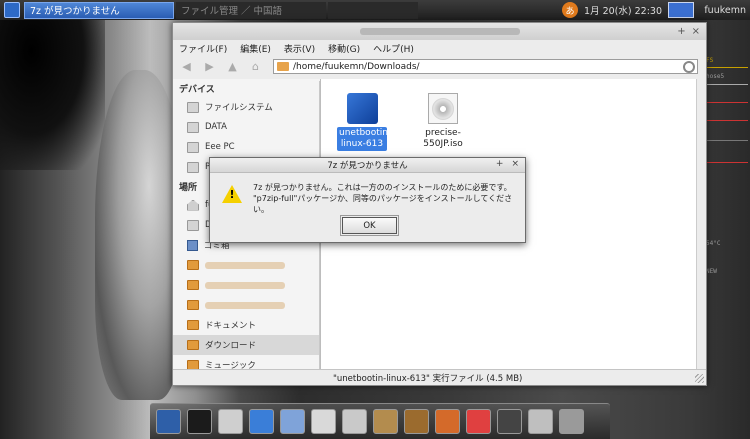 The width and height of the screenshot is (750, 439). Describe the element at coordinates (246, 147) in the screenshot. I see `sidebar-item-eeepc: Eee PC` at that location.